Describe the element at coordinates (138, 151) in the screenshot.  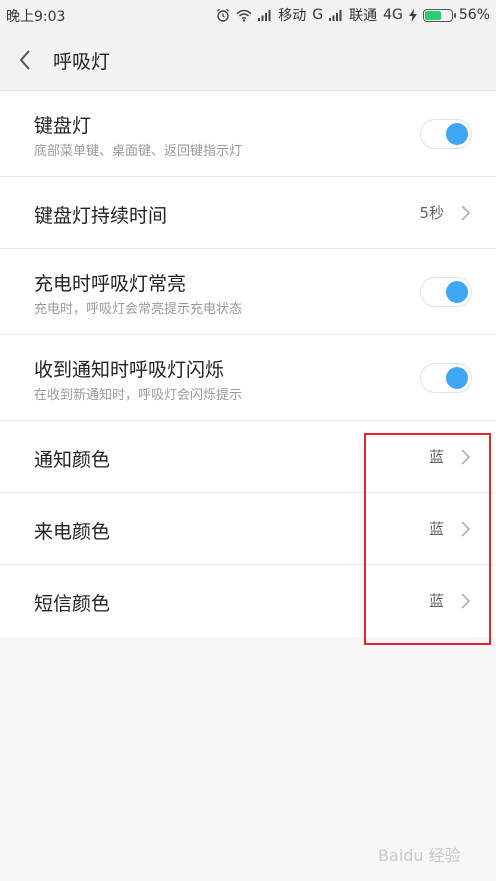
I see `setting-subtitle: 底部菜单键、桌面键、返回键指示灯` at that location.